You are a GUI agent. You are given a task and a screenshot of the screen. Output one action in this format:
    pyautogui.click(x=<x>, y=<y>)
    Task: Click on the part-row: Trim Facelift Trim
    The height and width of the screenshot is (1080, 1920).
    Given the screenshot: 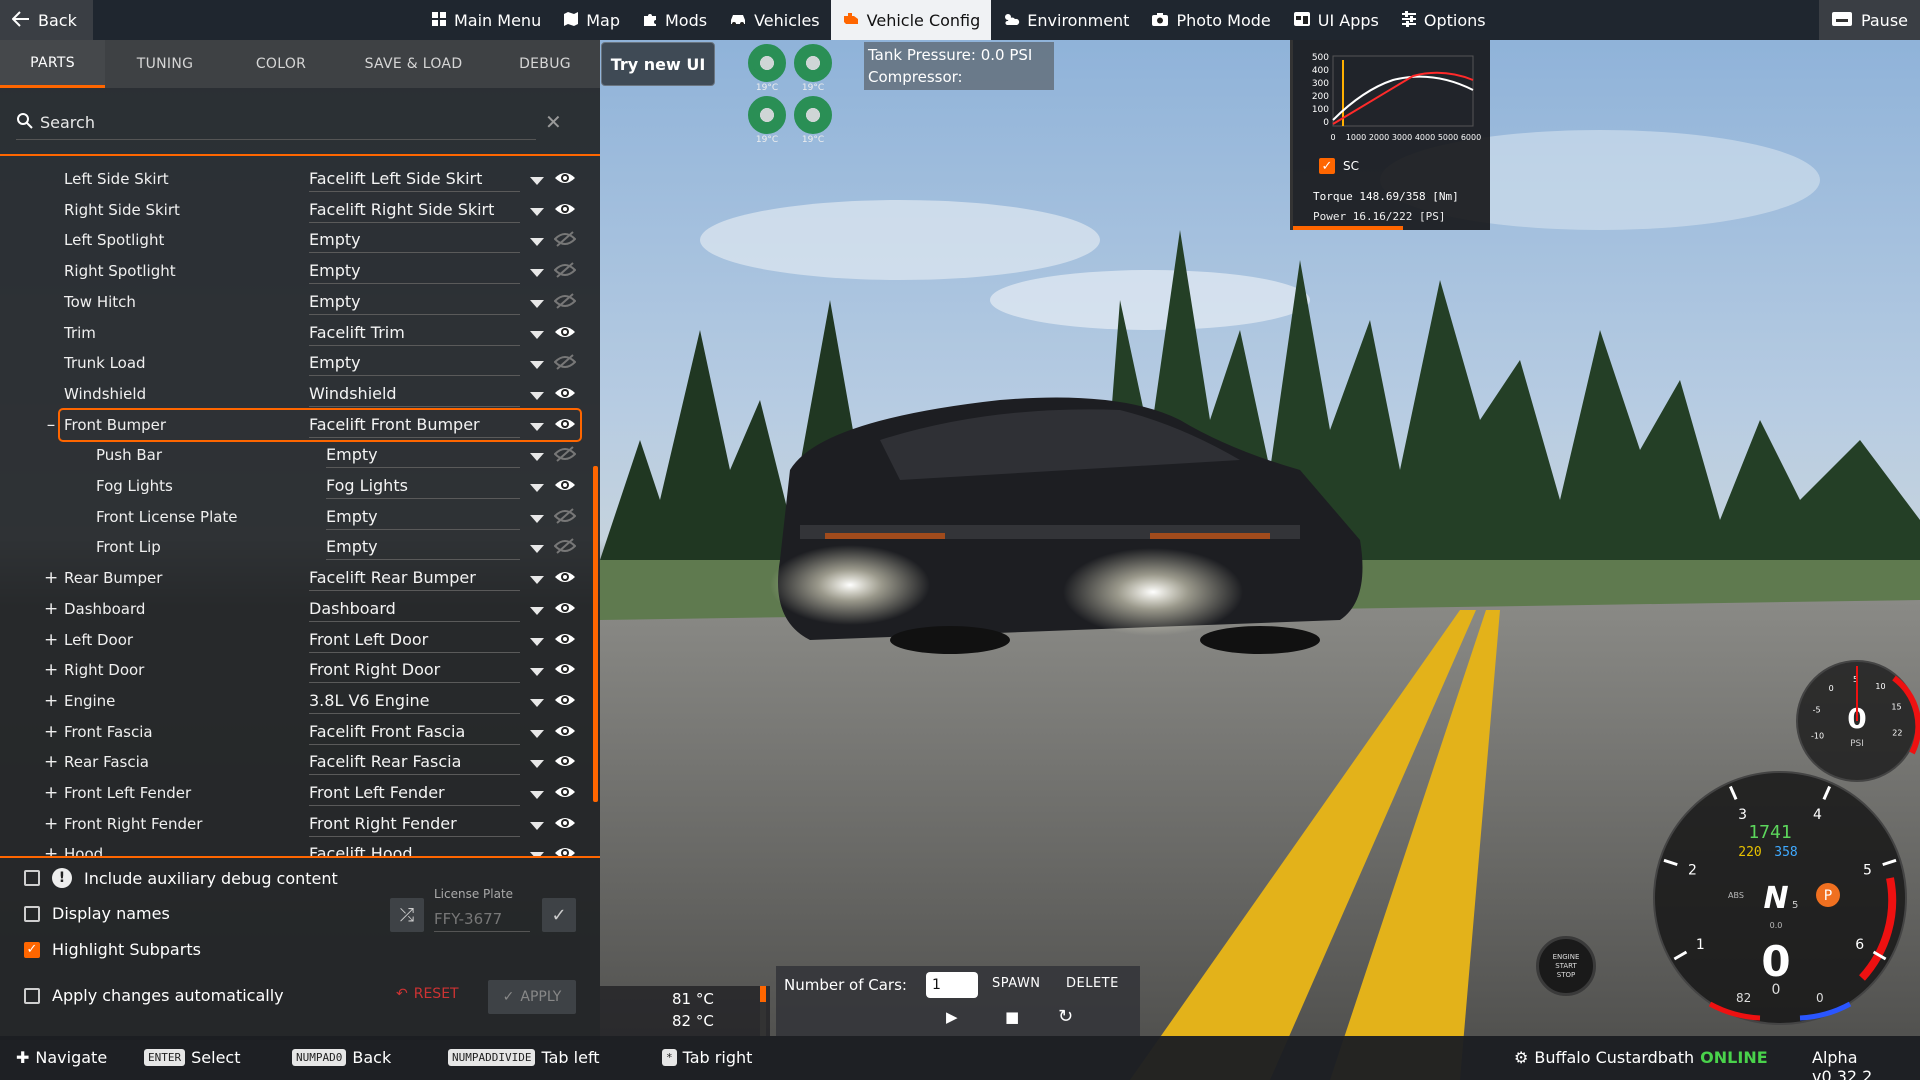 What is the action you would take?
    pyautogui.click(x=295, y=333)
    